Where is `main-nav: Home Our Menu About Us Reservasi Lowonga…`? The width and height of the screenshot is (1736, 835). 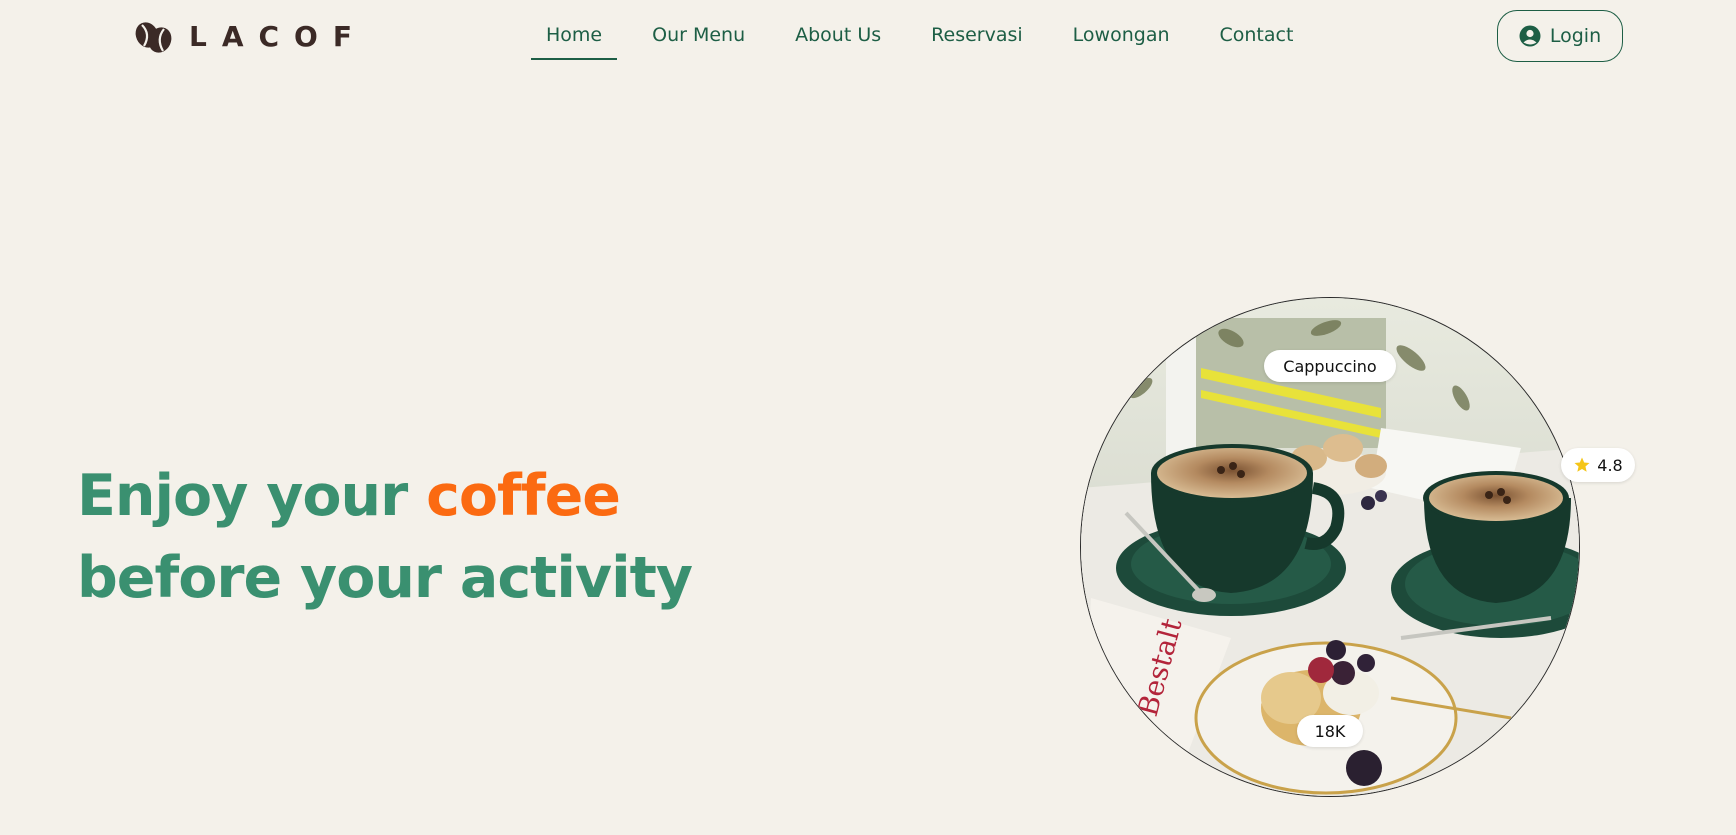
main-nav: Home Our Menu About Us Reservasi Lowonga… is located at coordinates (919, 40).